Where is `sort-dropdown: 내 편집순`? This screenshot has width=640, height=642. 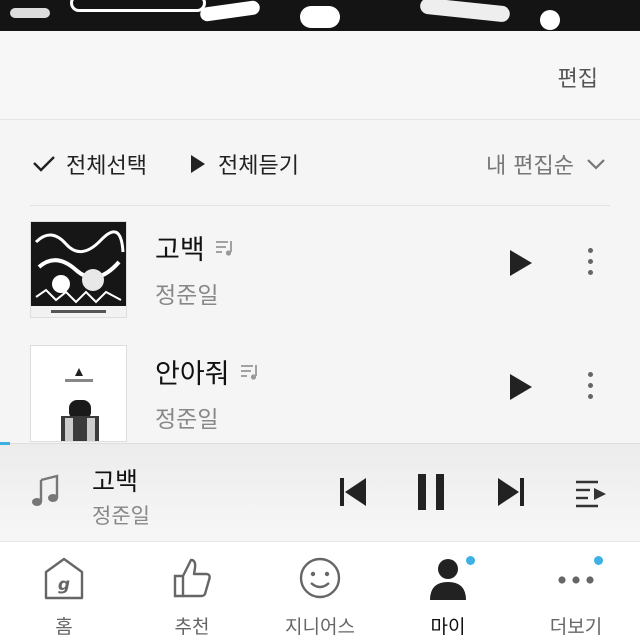
sort-dropdown: 내 편집순 is located at coordinates (546, 164).